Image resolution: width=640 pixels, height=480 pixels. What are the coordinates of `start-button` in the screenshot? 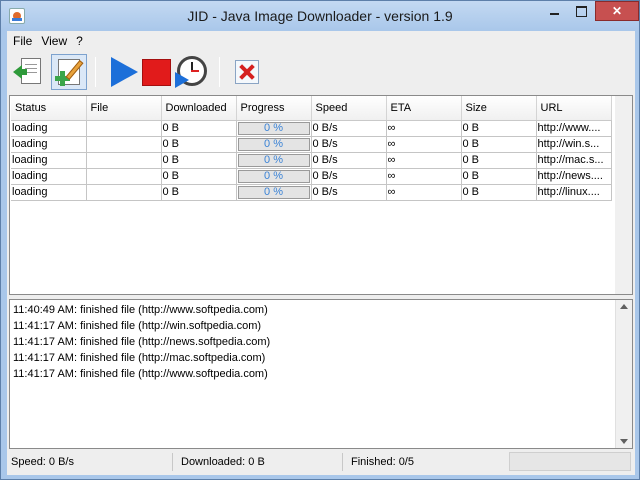 It's located at (123, 72).